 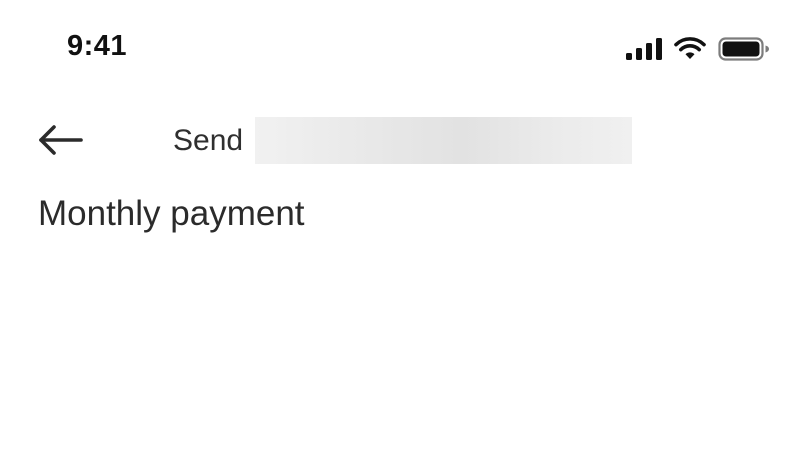 I want to click on cellular-signal-icon, so click(x=644, y=49).